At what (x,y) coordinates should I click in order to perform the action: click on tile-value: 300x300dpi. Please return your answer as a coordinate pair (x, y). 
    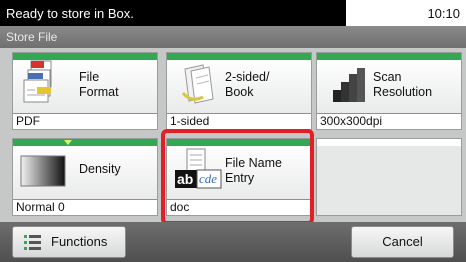
    Looking at the image, I should click on (389, 121).